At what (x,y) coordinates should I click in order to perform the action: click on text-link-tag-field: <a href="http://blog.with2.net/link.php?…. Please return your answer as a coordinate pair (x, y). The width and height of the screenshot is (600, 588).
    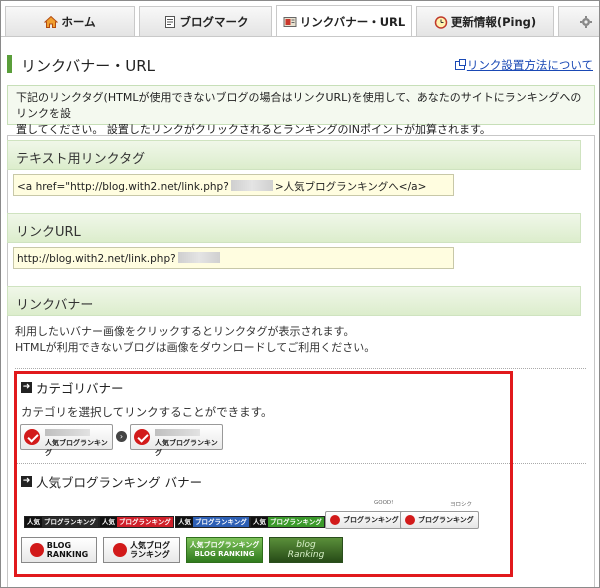
    Looking at the image, I should click on (233, 185).